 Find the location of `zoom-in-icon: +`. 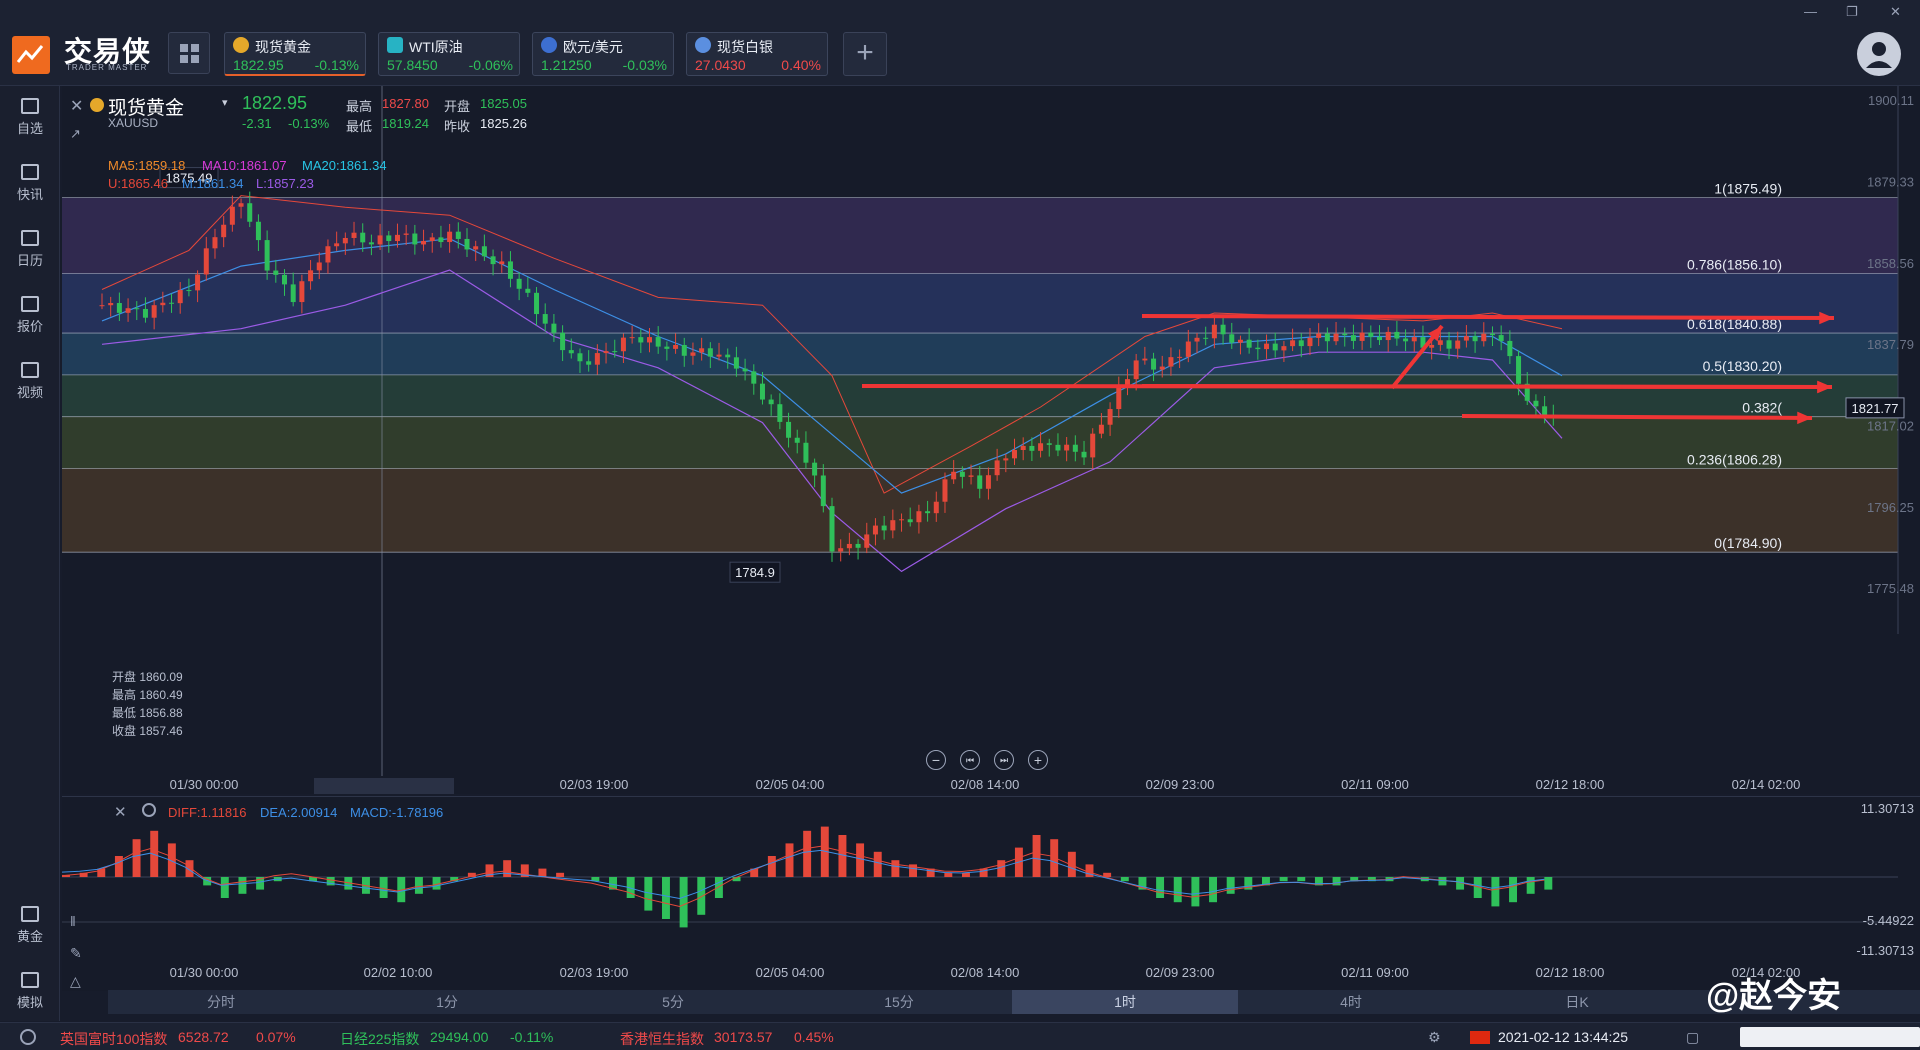

zoom-in-icon: + is located at coordinates (1038, 760).